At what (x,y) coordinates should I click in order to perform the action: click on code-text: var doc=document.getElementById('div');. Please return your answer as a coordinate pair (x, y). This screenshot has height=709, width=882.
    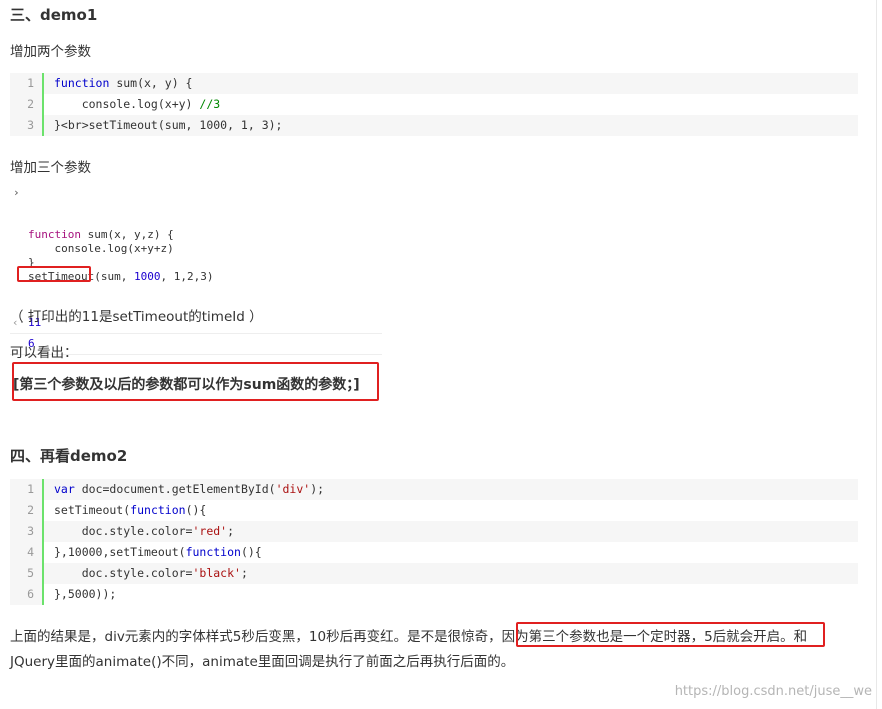
    Looking at the image, I should click on (451, 489).